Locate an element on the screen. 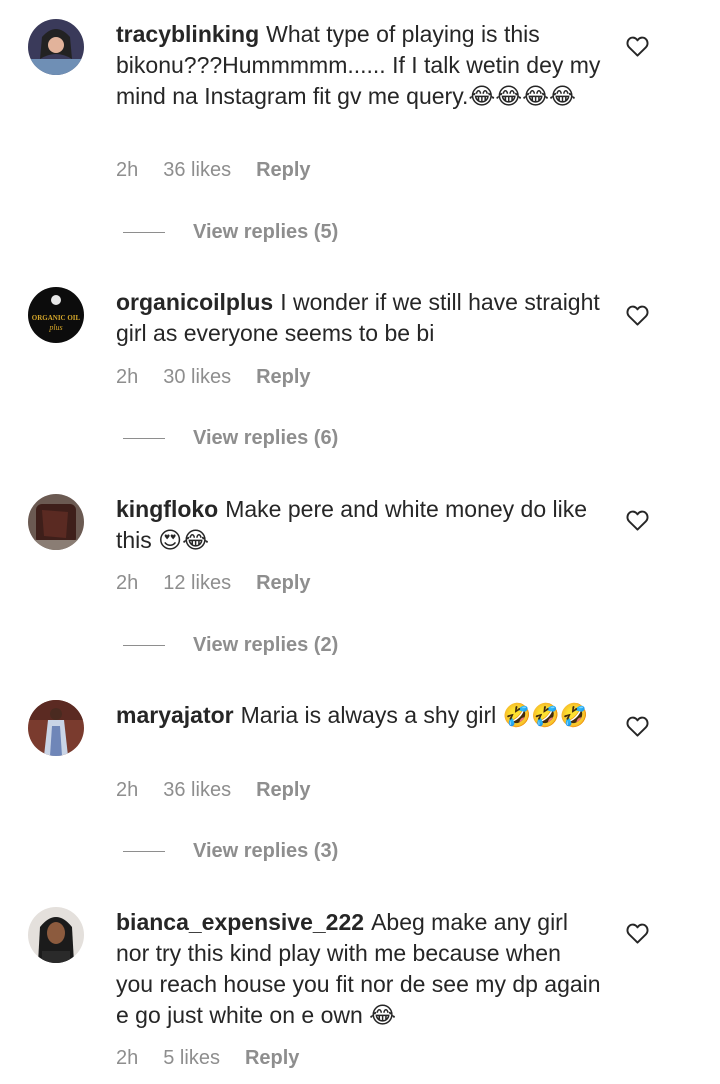 This screenshot has width=720, height=1084. comment-likes: 5 likes is located at coordinates (191, 1058).